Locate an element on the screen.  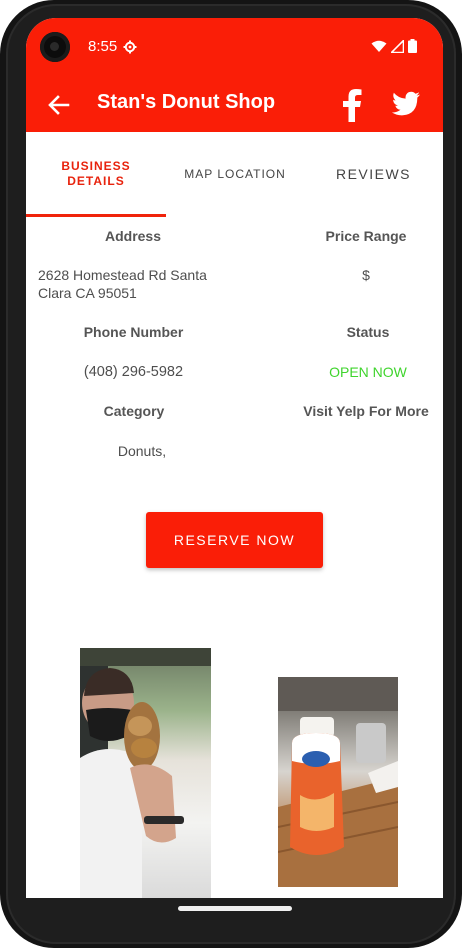
active-tab-indicator is located at coordinates (96, 215).